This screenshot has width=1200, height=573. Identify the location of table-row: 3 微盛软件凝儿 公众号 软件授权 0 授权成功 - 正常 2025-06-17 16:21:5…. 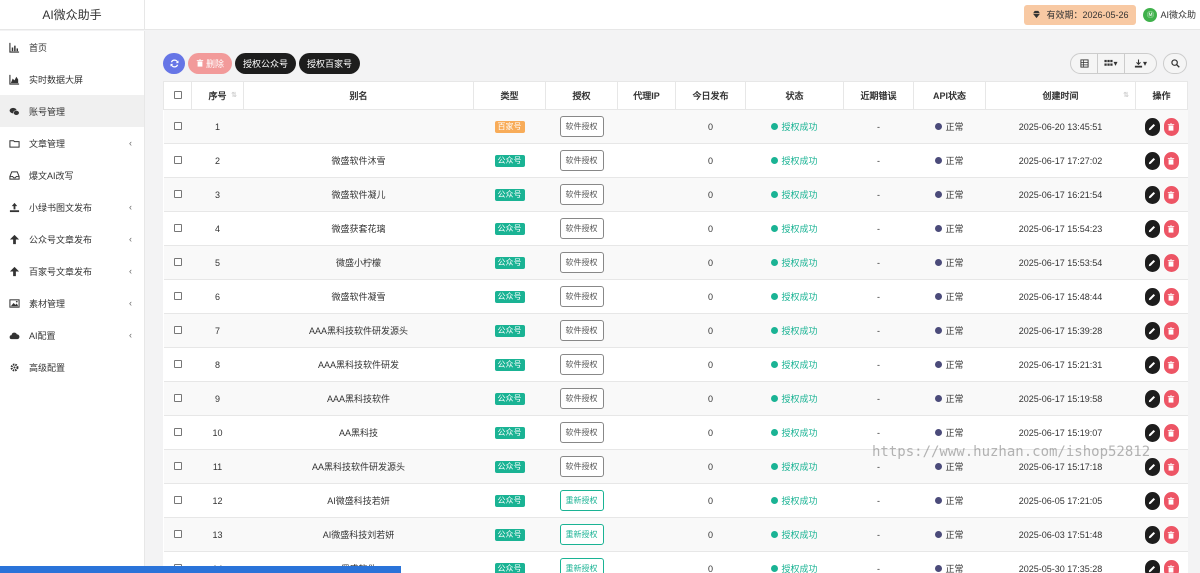
(675, 194).